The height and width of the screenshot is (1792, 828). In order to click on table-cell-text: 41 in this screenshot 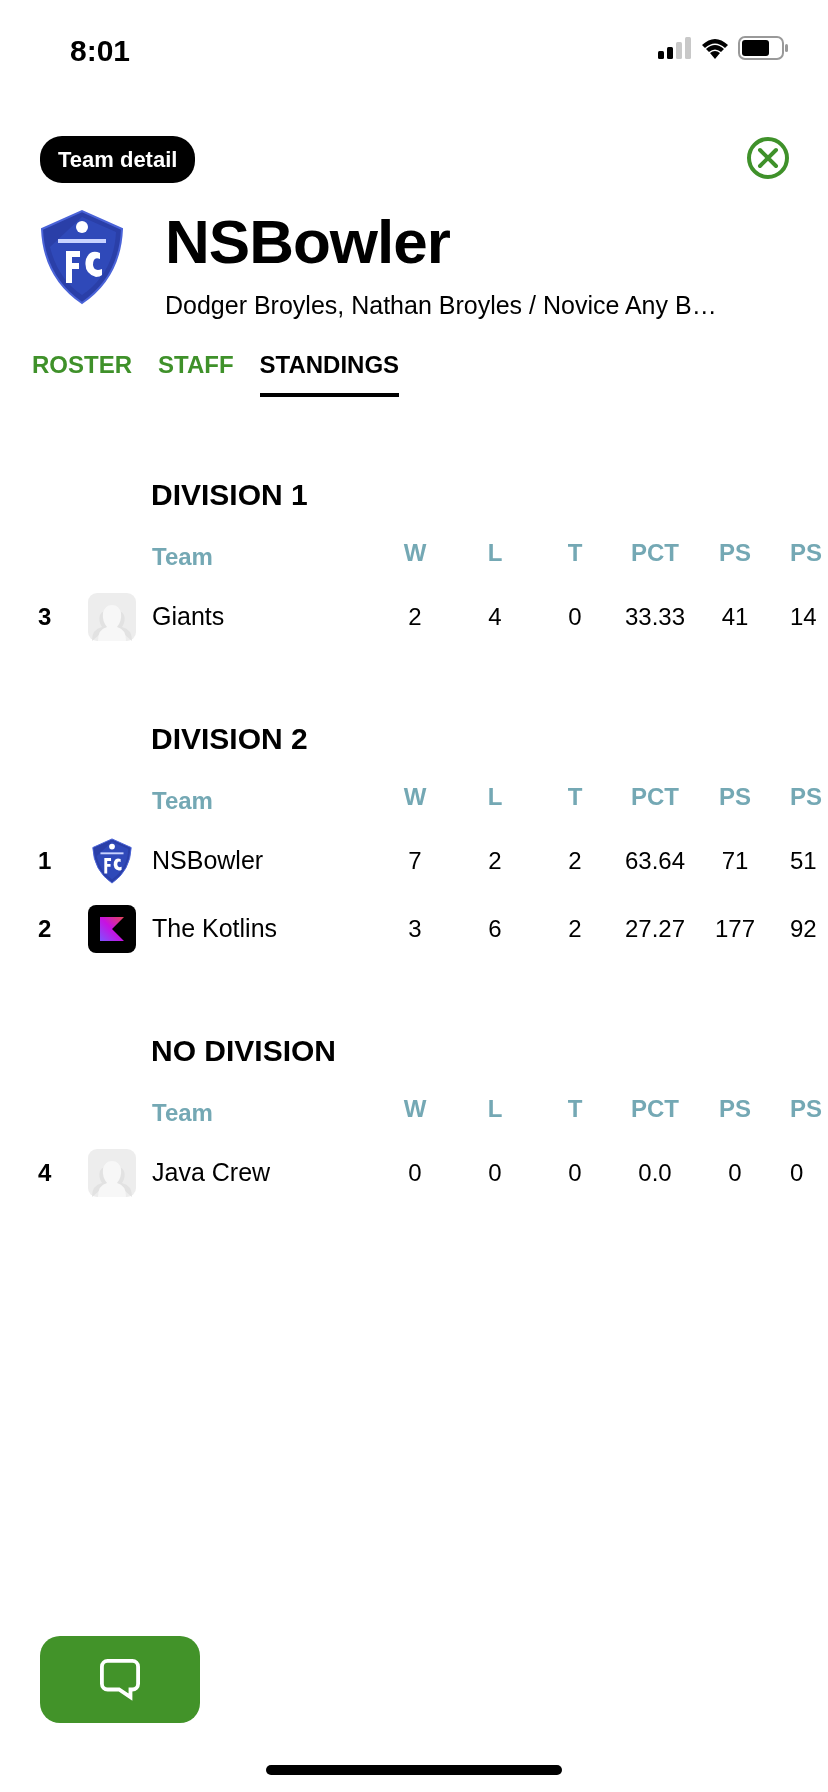, I will do `click(735, 616)`.